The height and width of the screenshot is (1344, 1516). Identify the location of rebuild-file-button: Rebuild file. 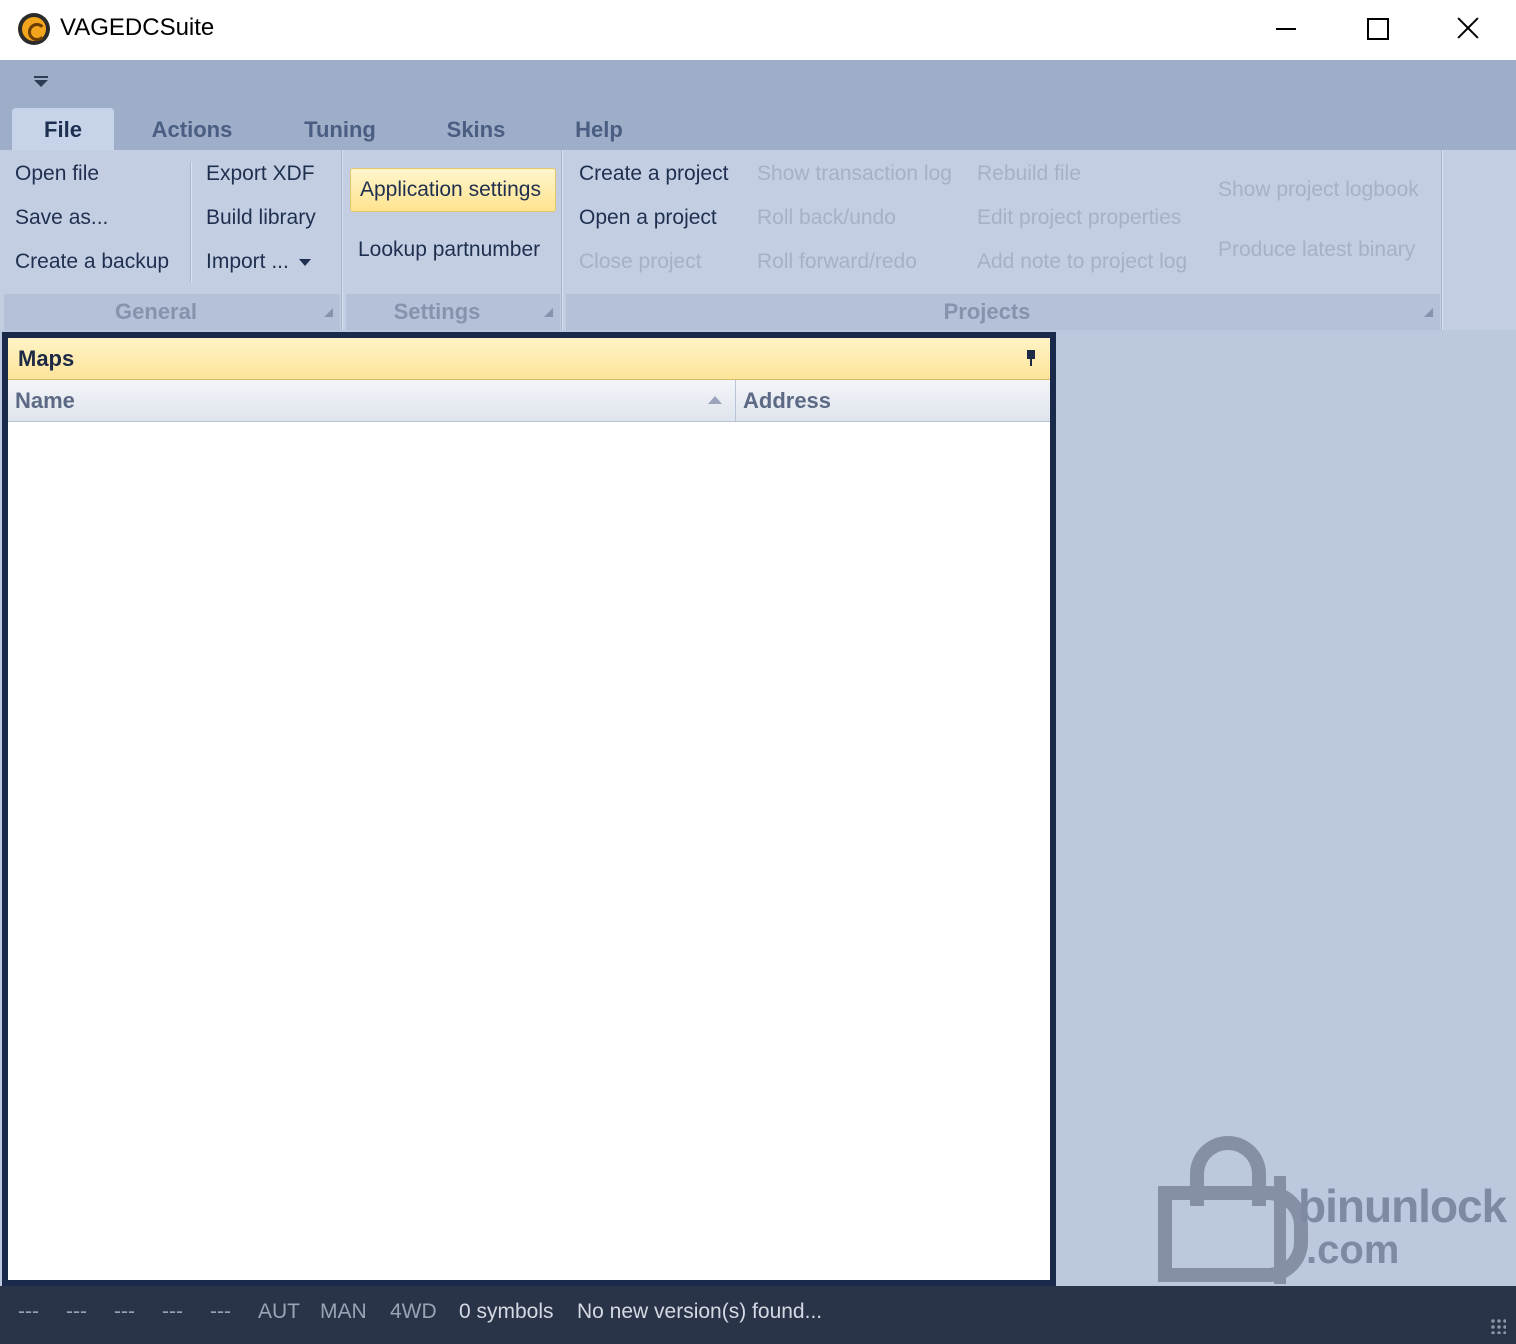
(1029, 174).